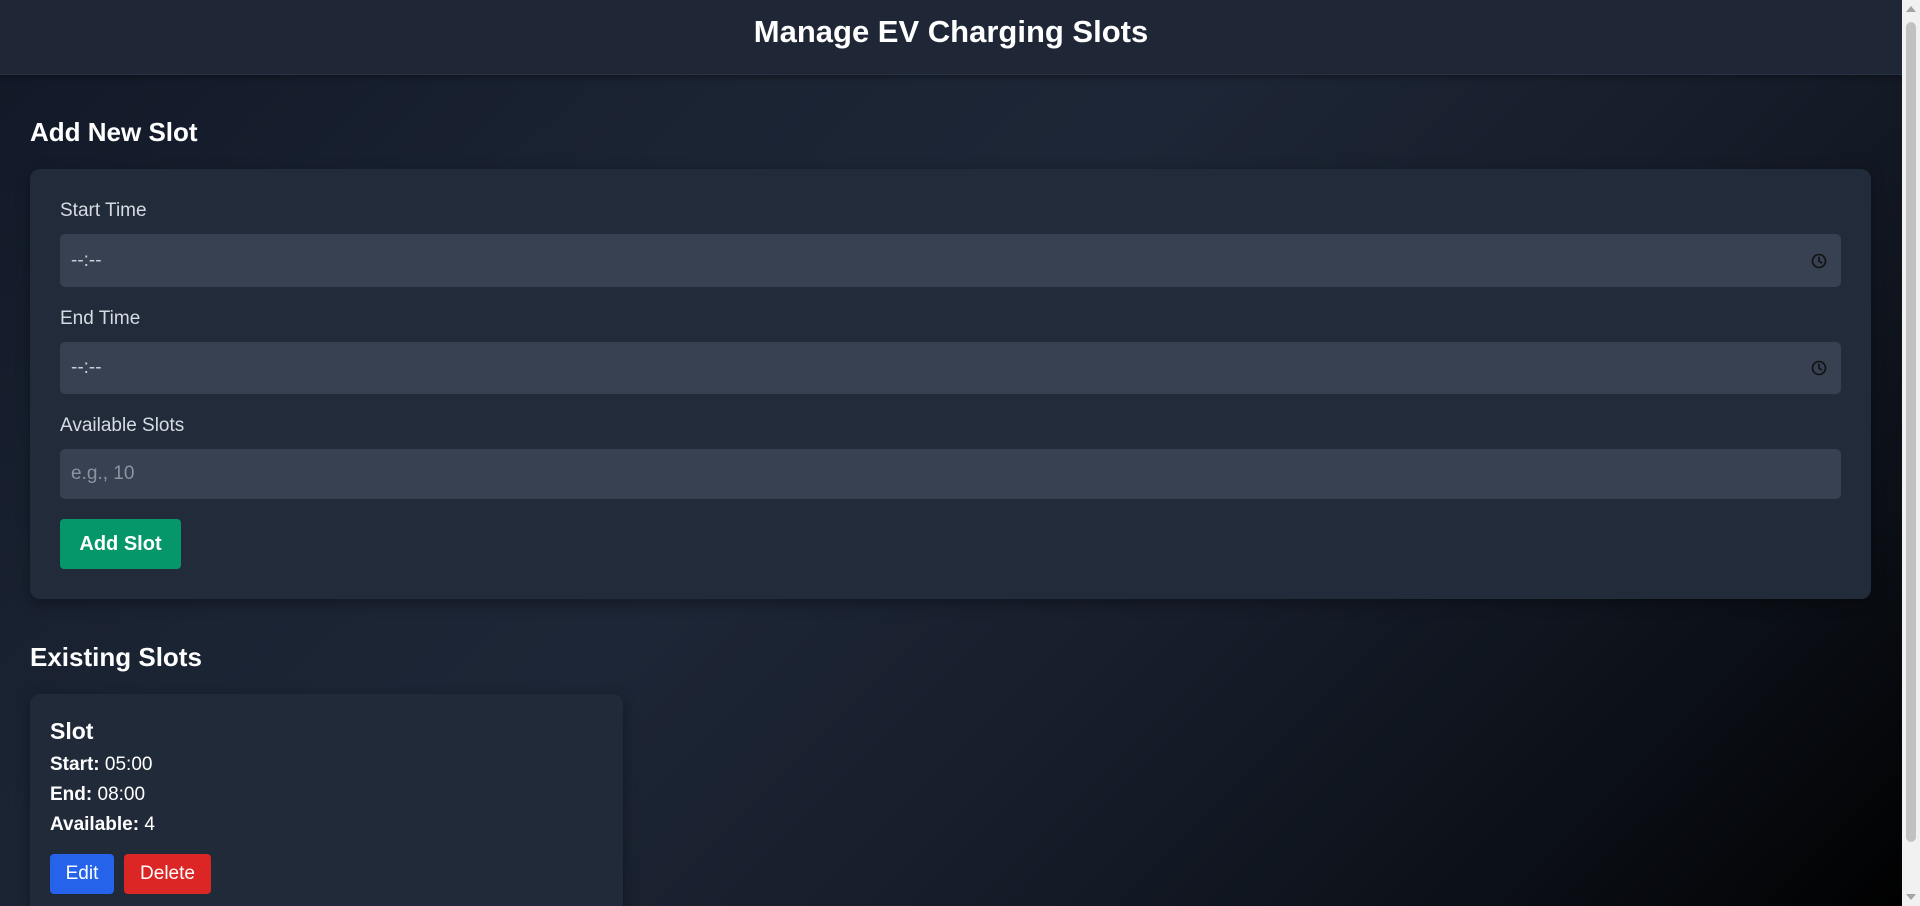 Image resolution: width=1920 pixels, height=906 pixels. Describe the element at coordinates (121, 794) in the screenshot. I see `slot-end-value: 08:00` at that location.